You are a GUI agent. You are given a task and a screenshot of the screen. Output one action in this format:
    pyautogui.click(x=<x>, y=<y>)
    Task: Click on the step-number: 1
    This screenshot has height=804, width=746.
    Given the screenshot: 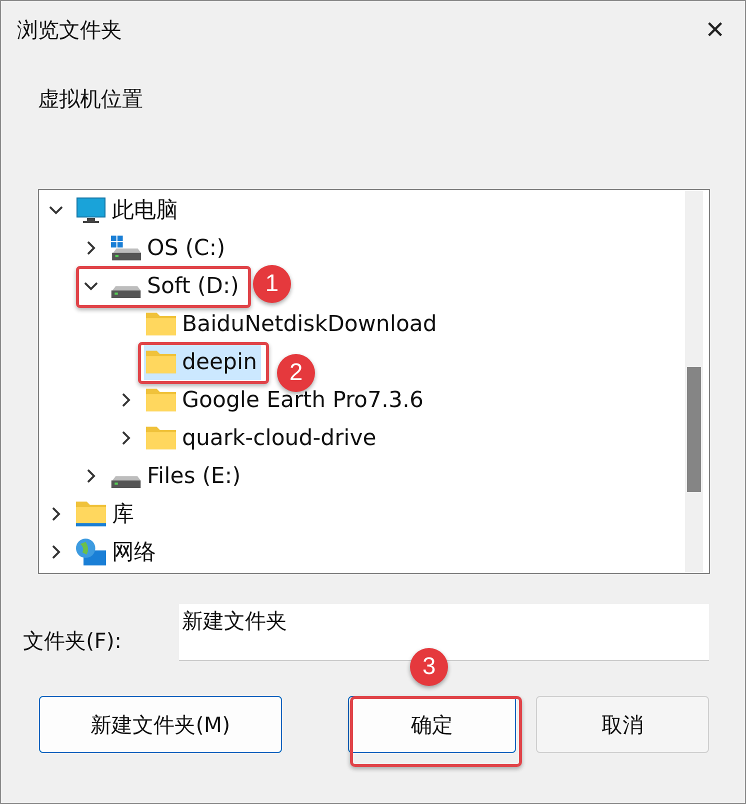 What is the action you would take?
    pyautogui.click(x=271, y=284)
    